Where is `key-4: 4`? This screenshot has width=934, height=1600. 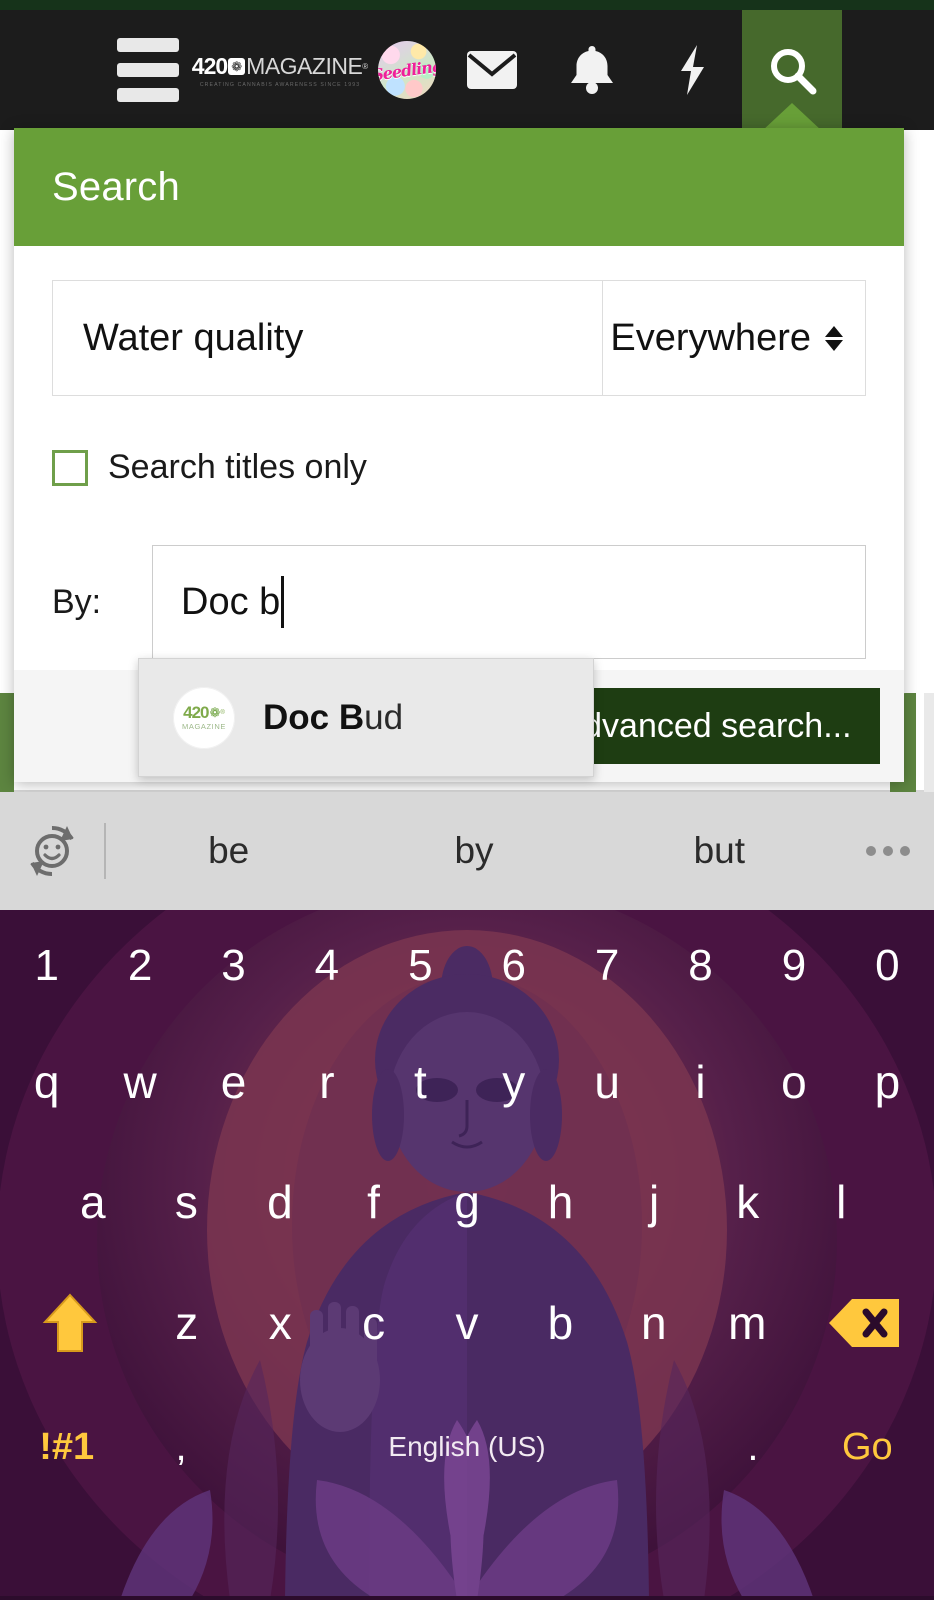
key-4: 4 is located at coordinates (326, 966).